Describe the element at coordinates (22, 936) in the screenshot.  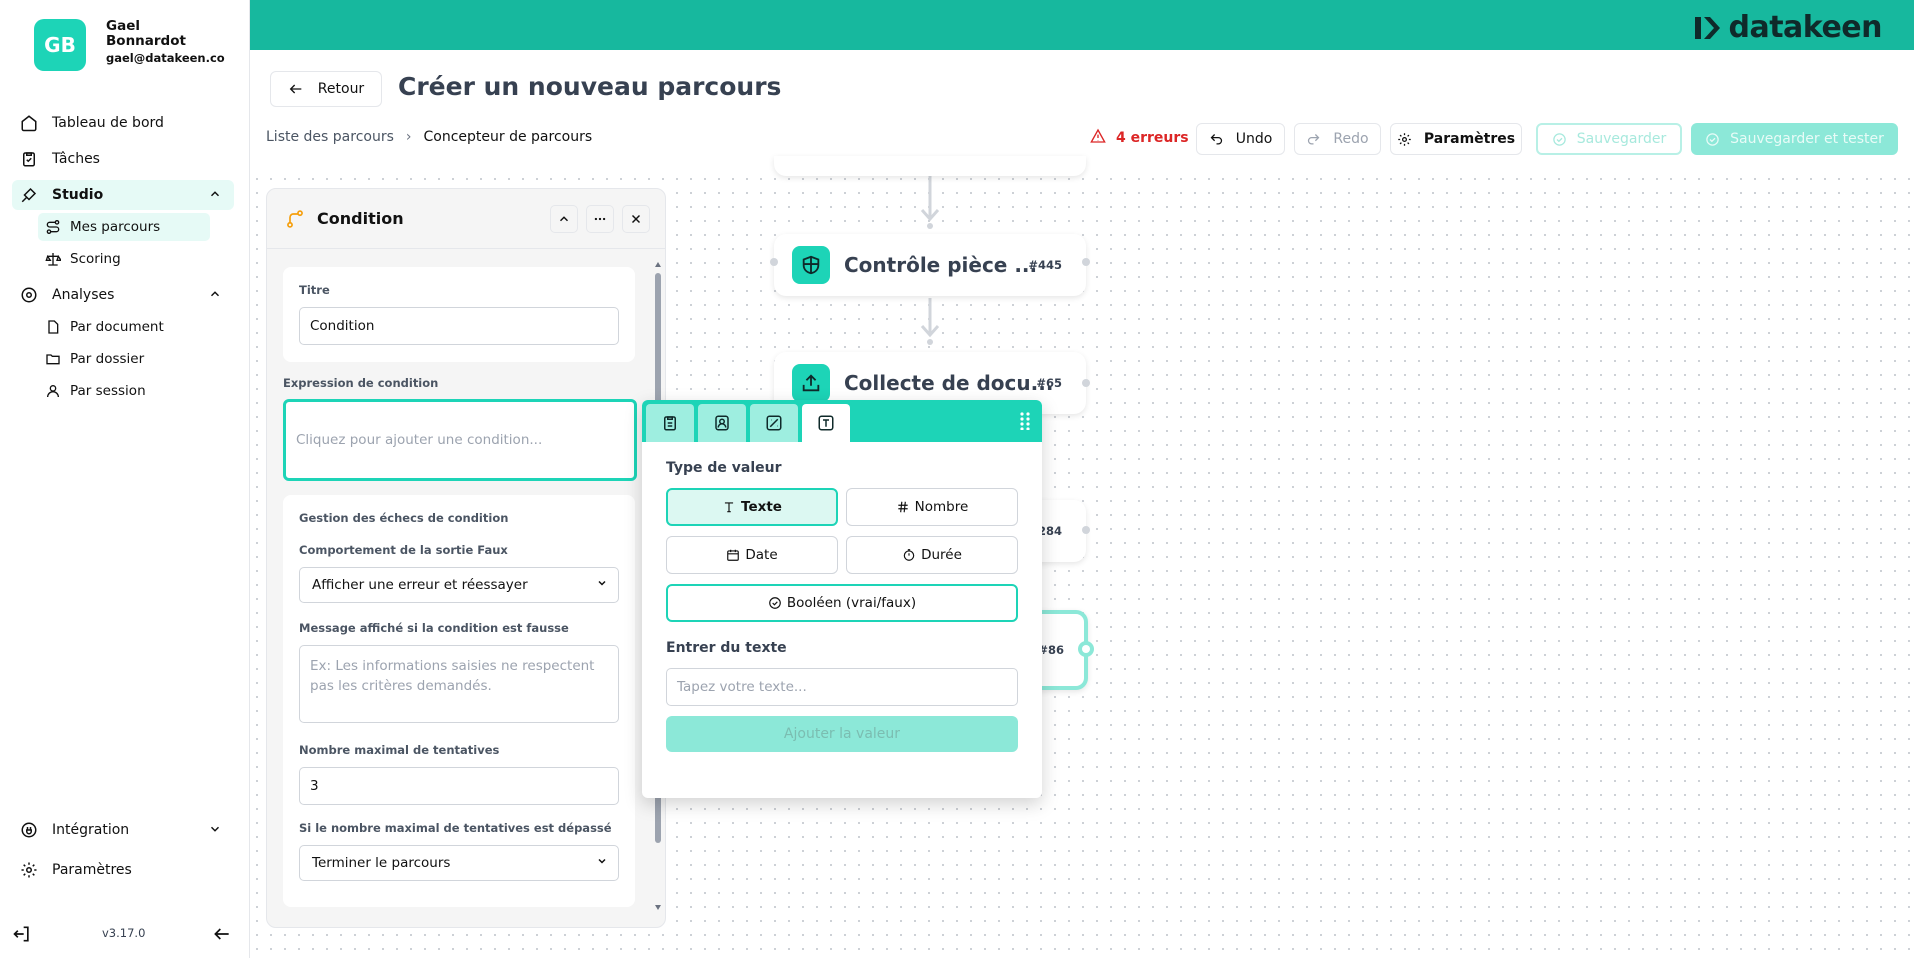
I see `logout-icon` at that location.